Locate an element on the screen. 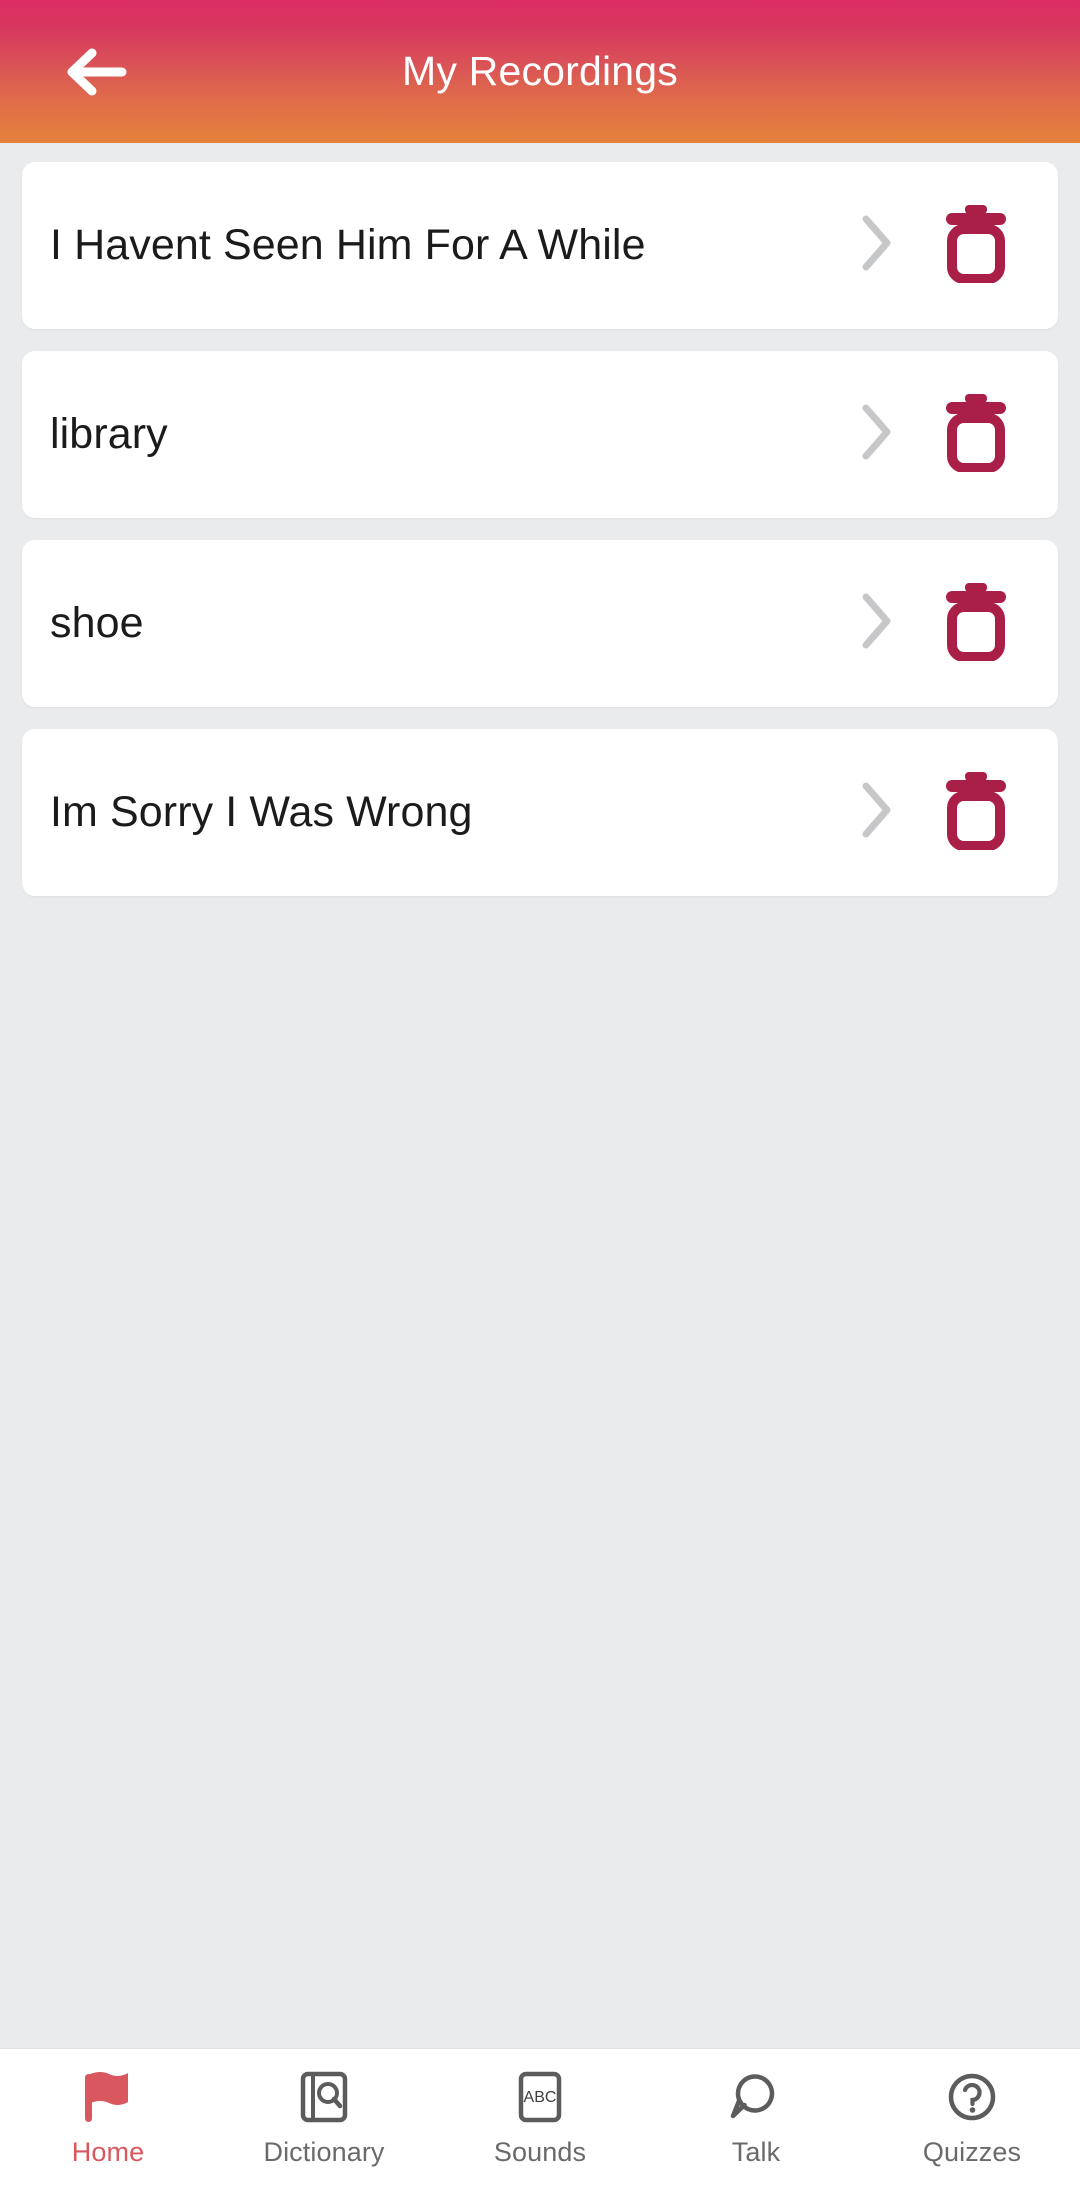  flag-icon is located at coordinates (108, 2097).